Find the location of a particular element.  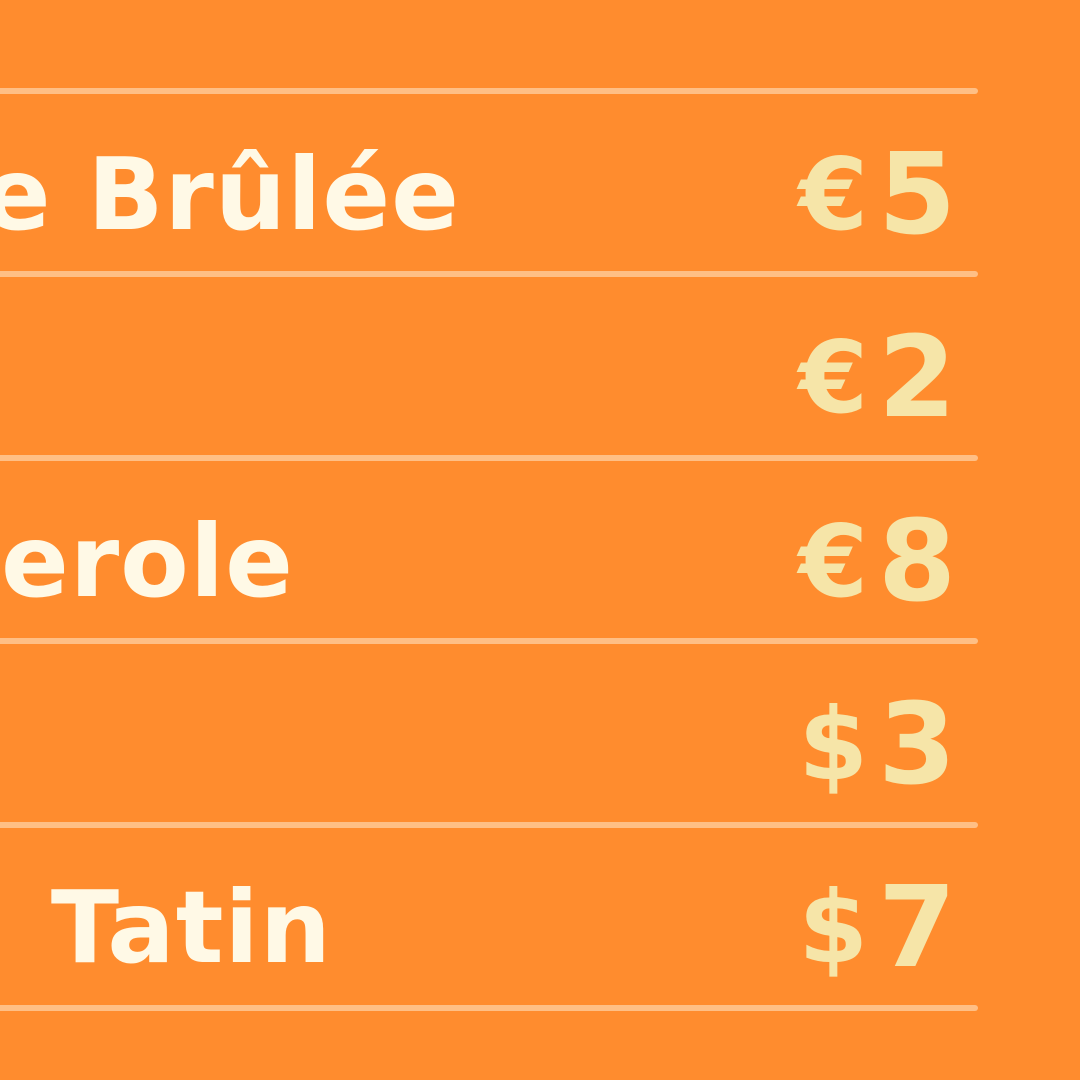

menu-item-price: $ 7 is located at coordinates (846, 928).